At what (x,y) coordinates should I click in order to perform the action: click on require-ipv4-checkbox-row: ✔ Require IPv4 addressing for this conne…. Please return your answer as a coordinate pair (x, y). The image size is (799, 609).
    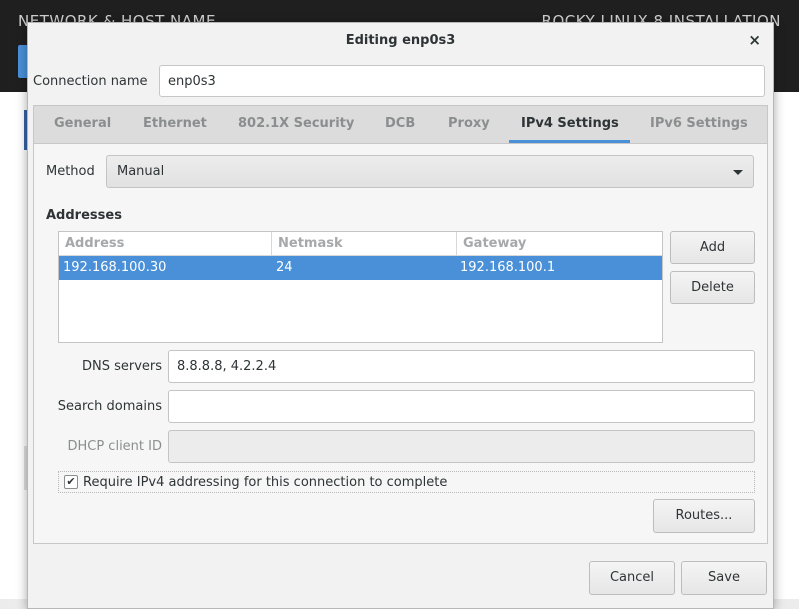
    Looking at the image, I should click on (406, 482).